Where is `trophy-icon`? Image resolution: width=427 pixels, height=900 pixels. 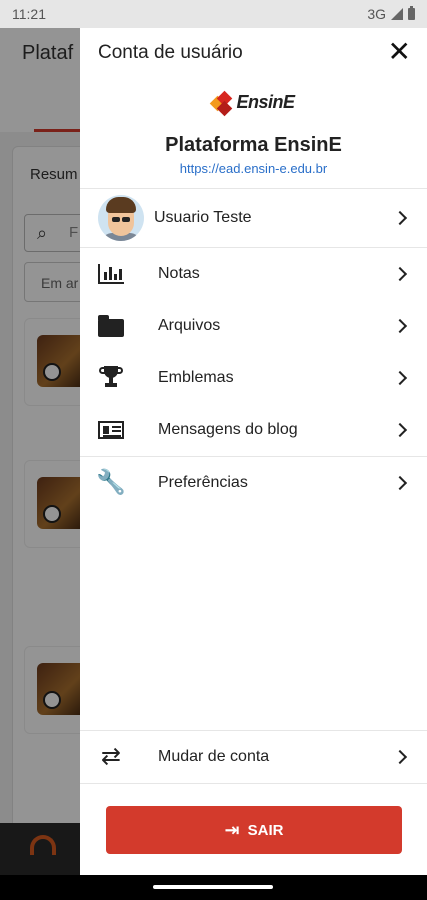 trophy-icon is located at coordinates (111, 377).